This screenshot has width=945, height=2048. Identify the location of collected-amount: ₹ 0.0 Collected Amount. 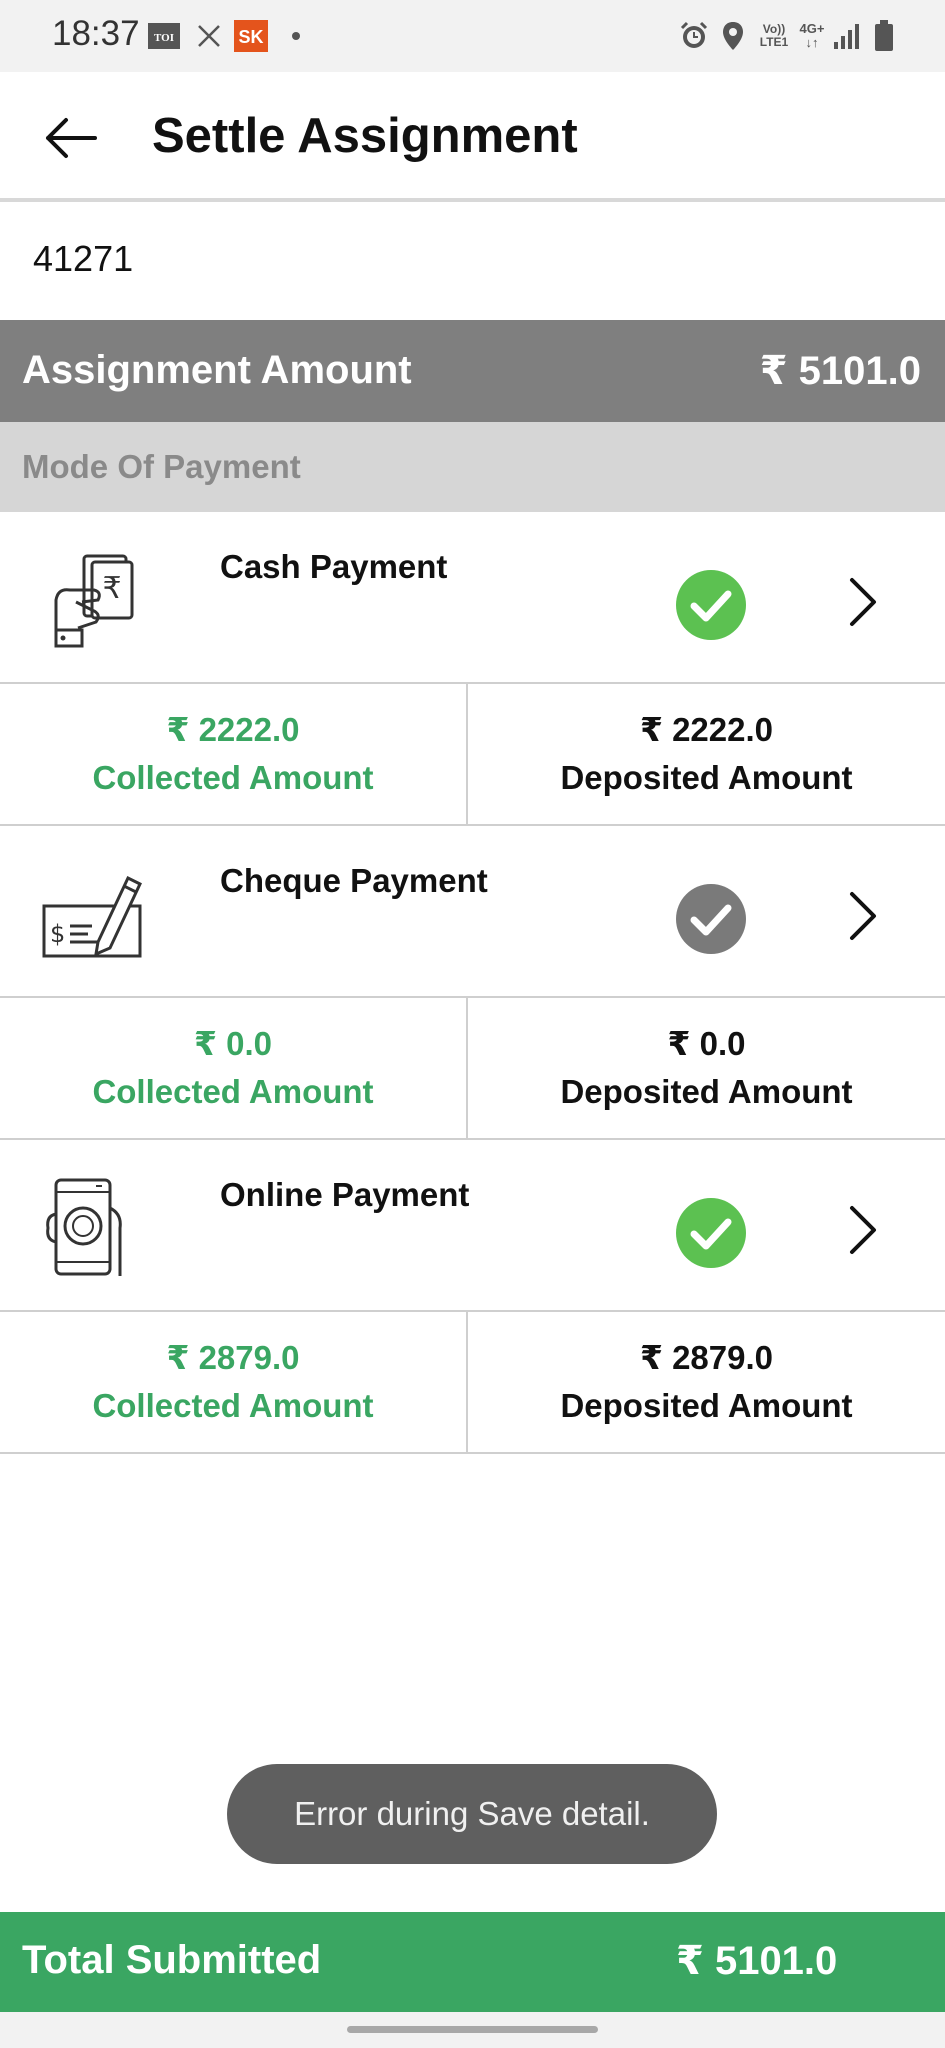
(233, 1068).